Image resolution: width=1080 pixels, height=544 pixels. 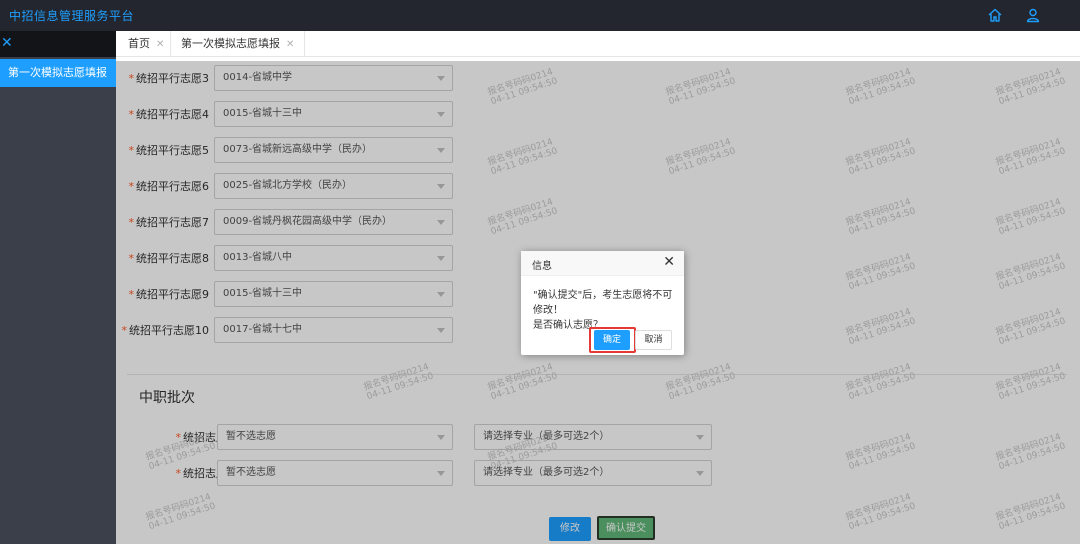 What do you see at coordinates (540, 15) in the screenshot?
I see `top-header: 中招信息管理服务平台` at bounding box center [540, 15].